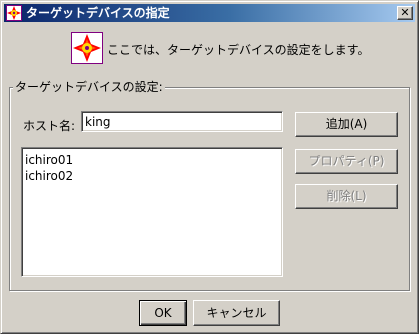 The height and width of the screenshot is (334, 419). I want to click on ok-button: OK, so click(163, 313).